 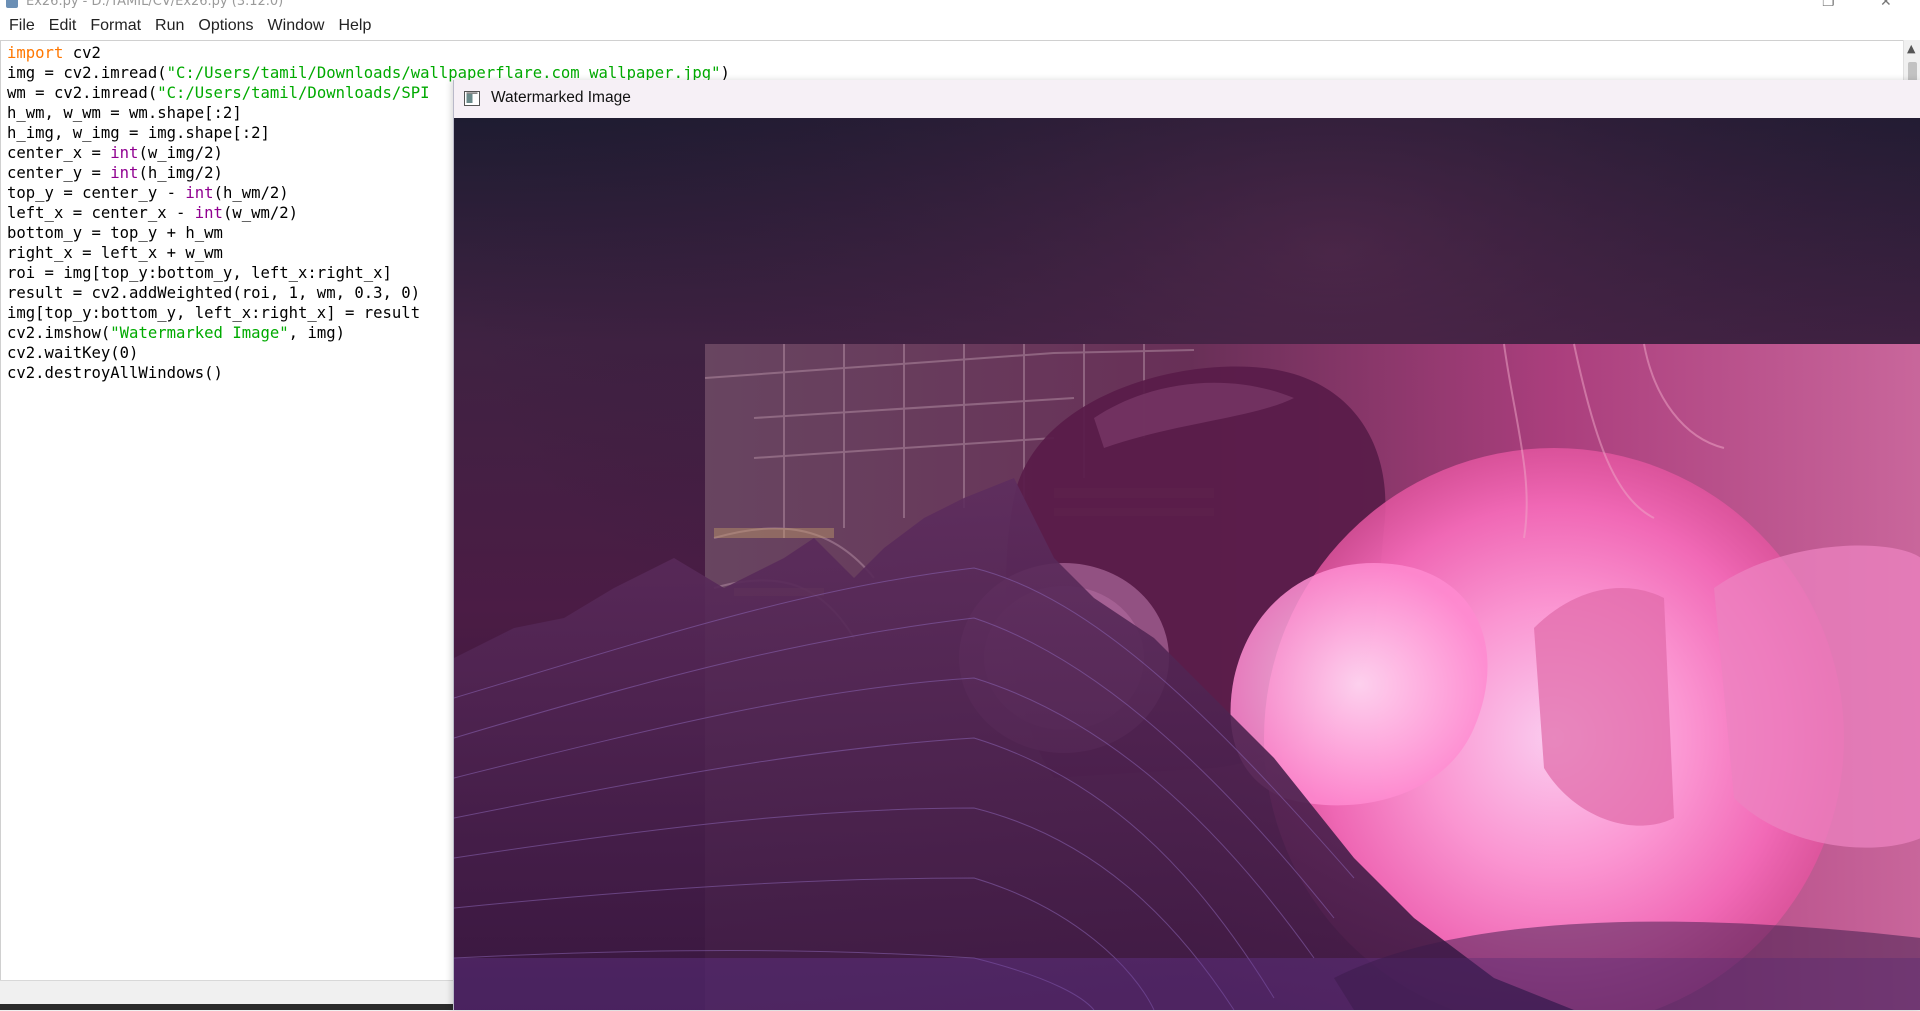 What do you see at coordinates (63, 26) in the screenshot?
I see `menu-edit: Edit` at bounding box center [63, 26].